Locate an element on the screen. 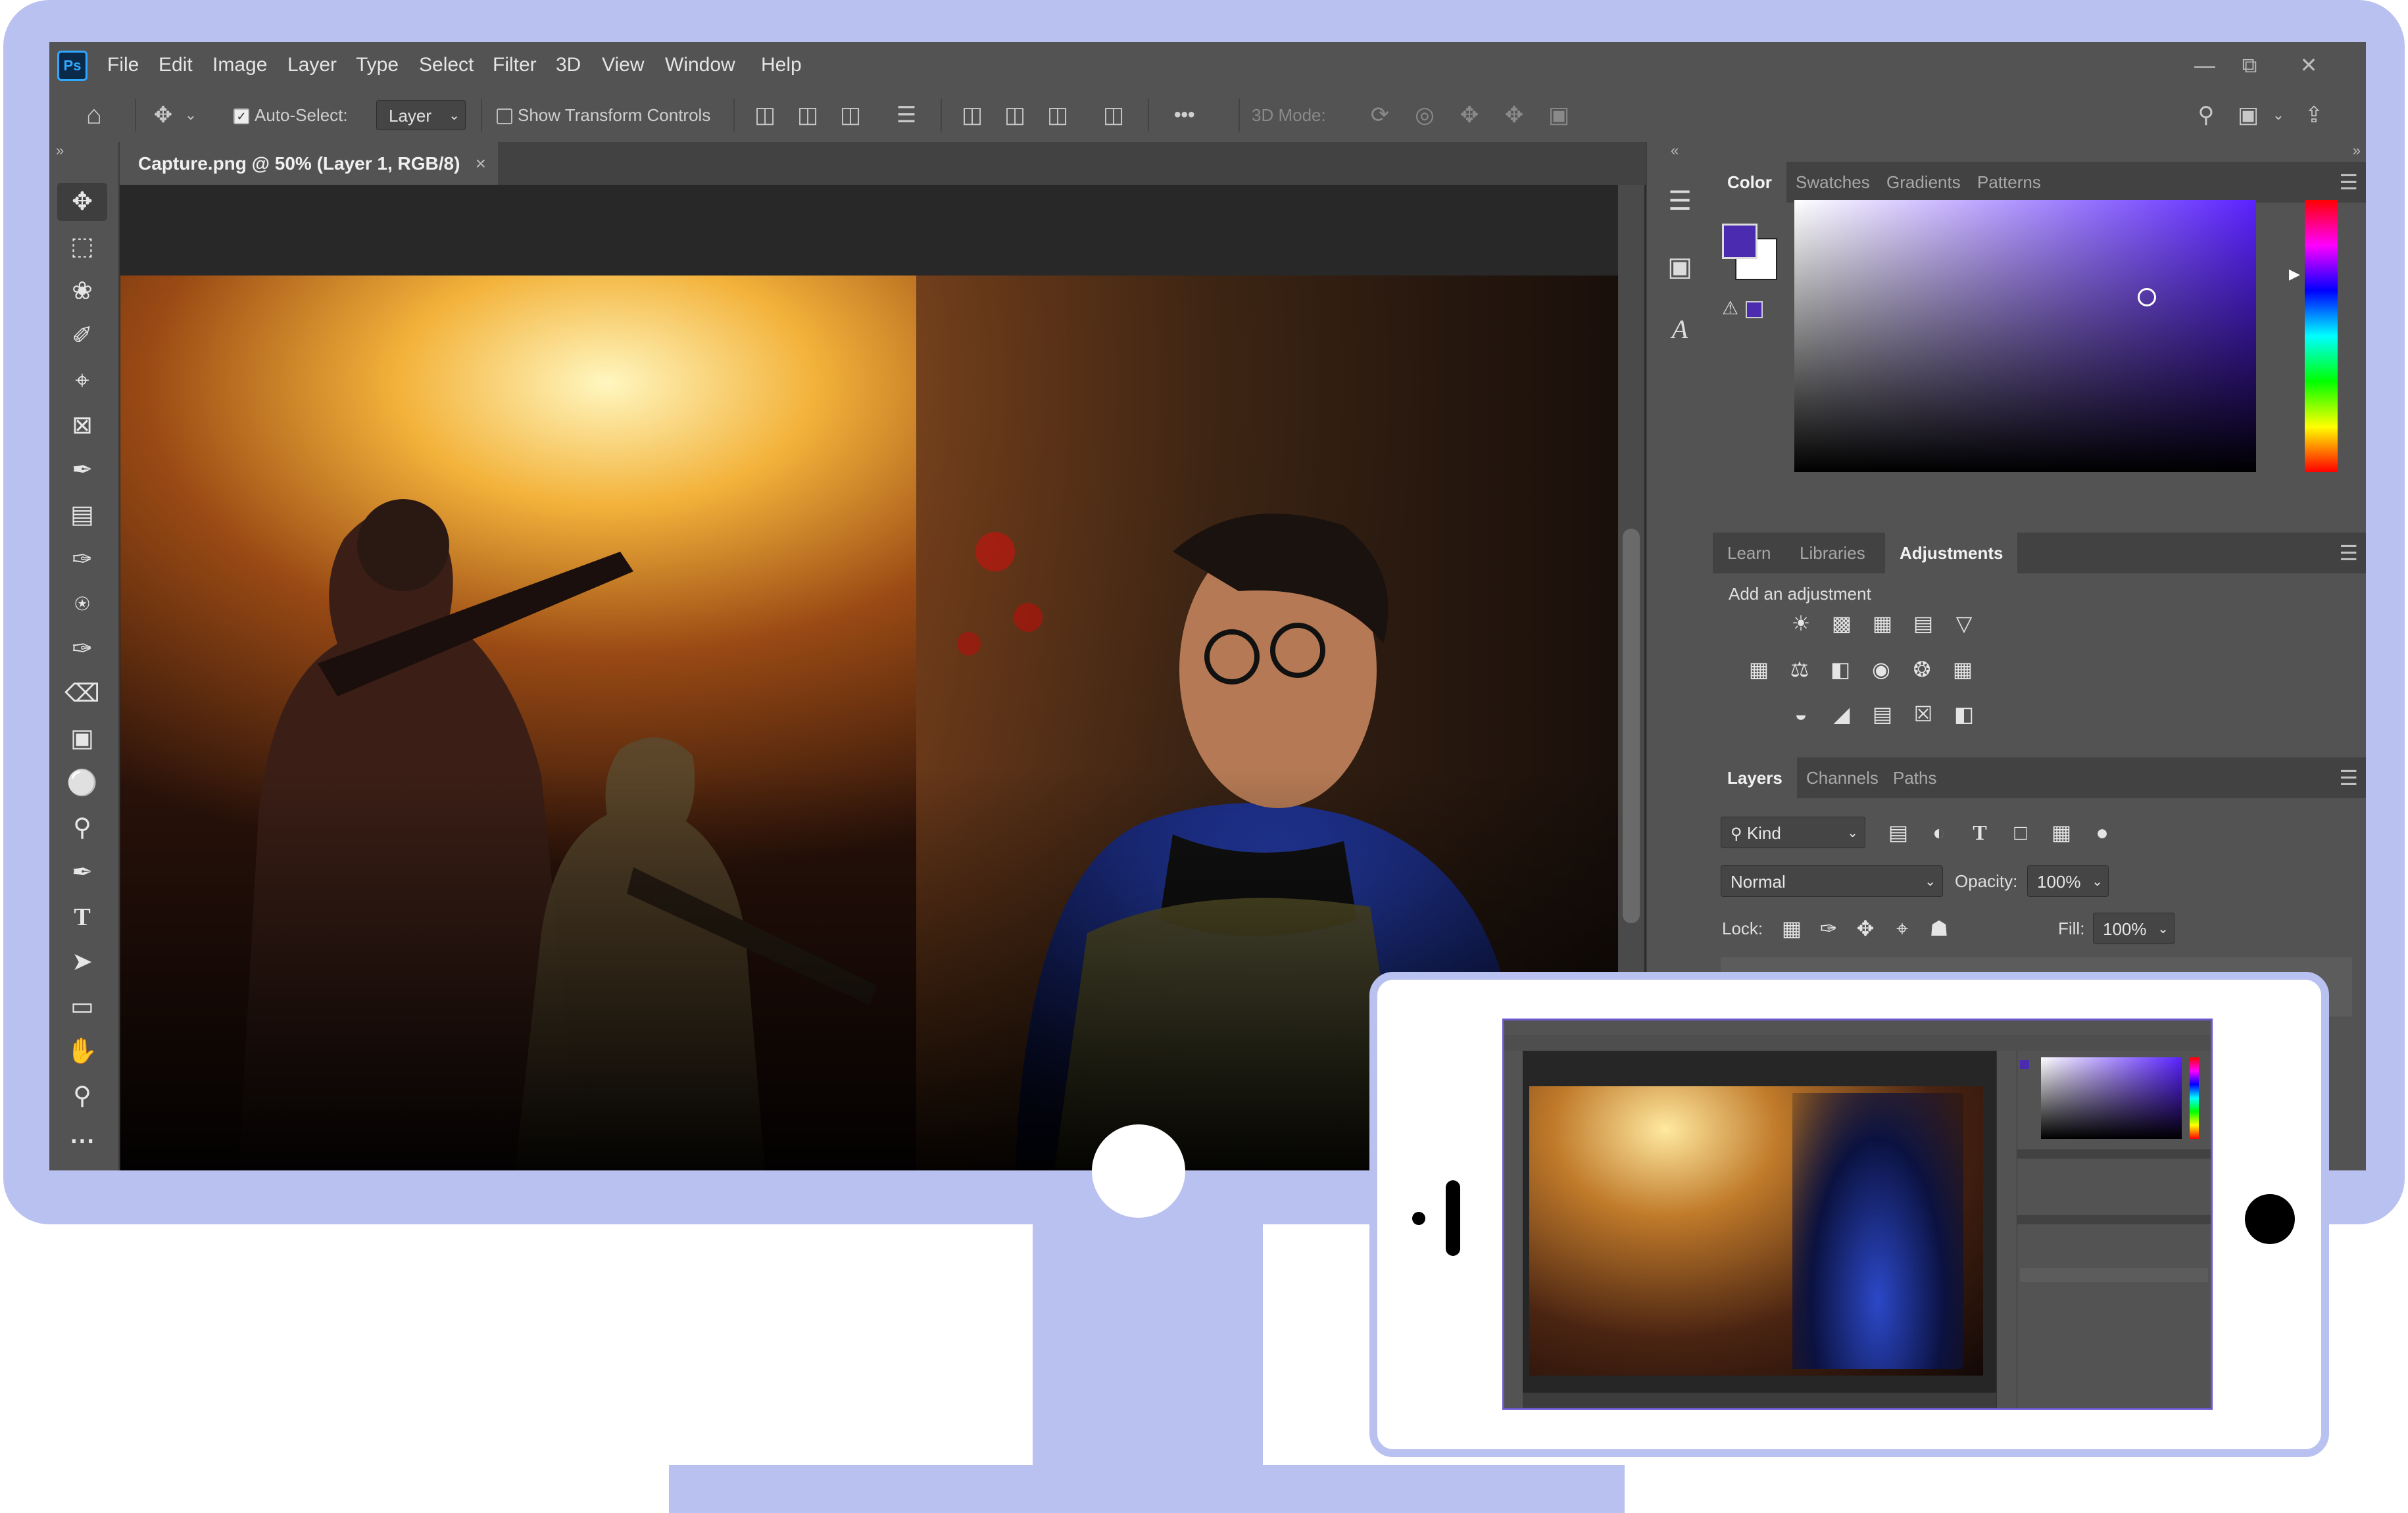 This screenshot has width=2408, height=1513. tab-adjustments: Adjustments is located at coordinates (1952, 553).